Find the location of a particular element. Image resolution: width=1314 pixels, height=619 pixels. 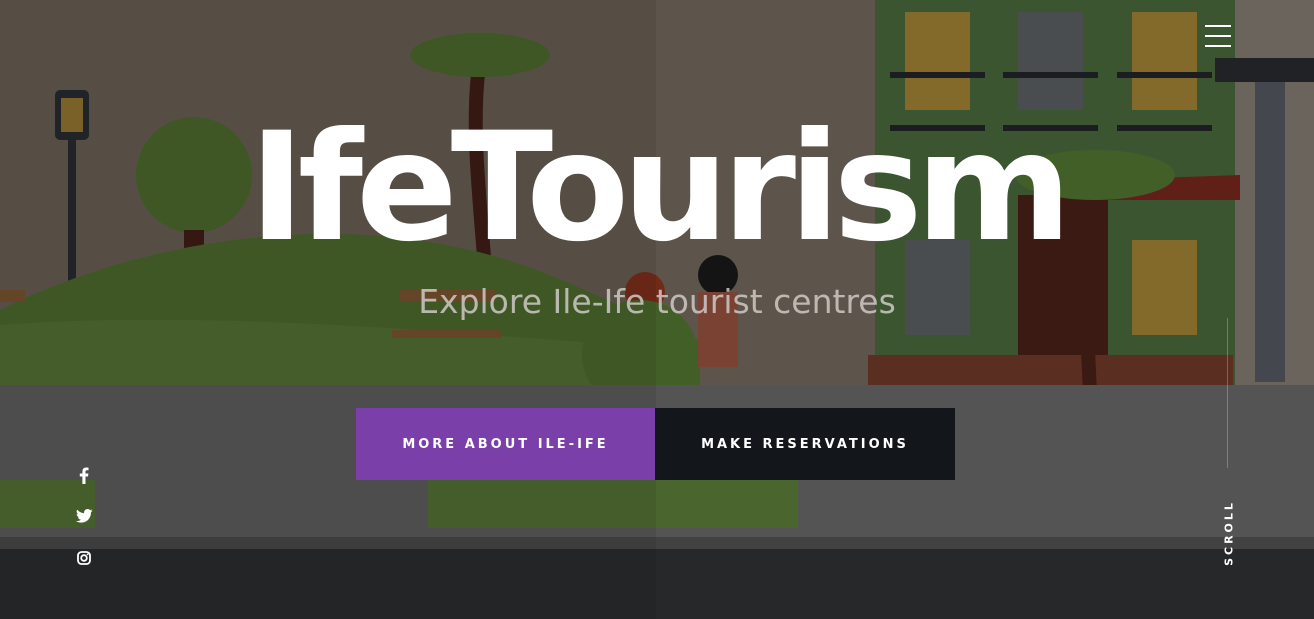

twitter-icon is located at coordinates (84, 516).